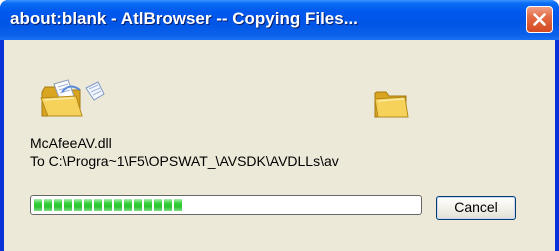  Describe the element at coordinates (392, 106) in the screenshot. I see `folder-open-icon` at that location.